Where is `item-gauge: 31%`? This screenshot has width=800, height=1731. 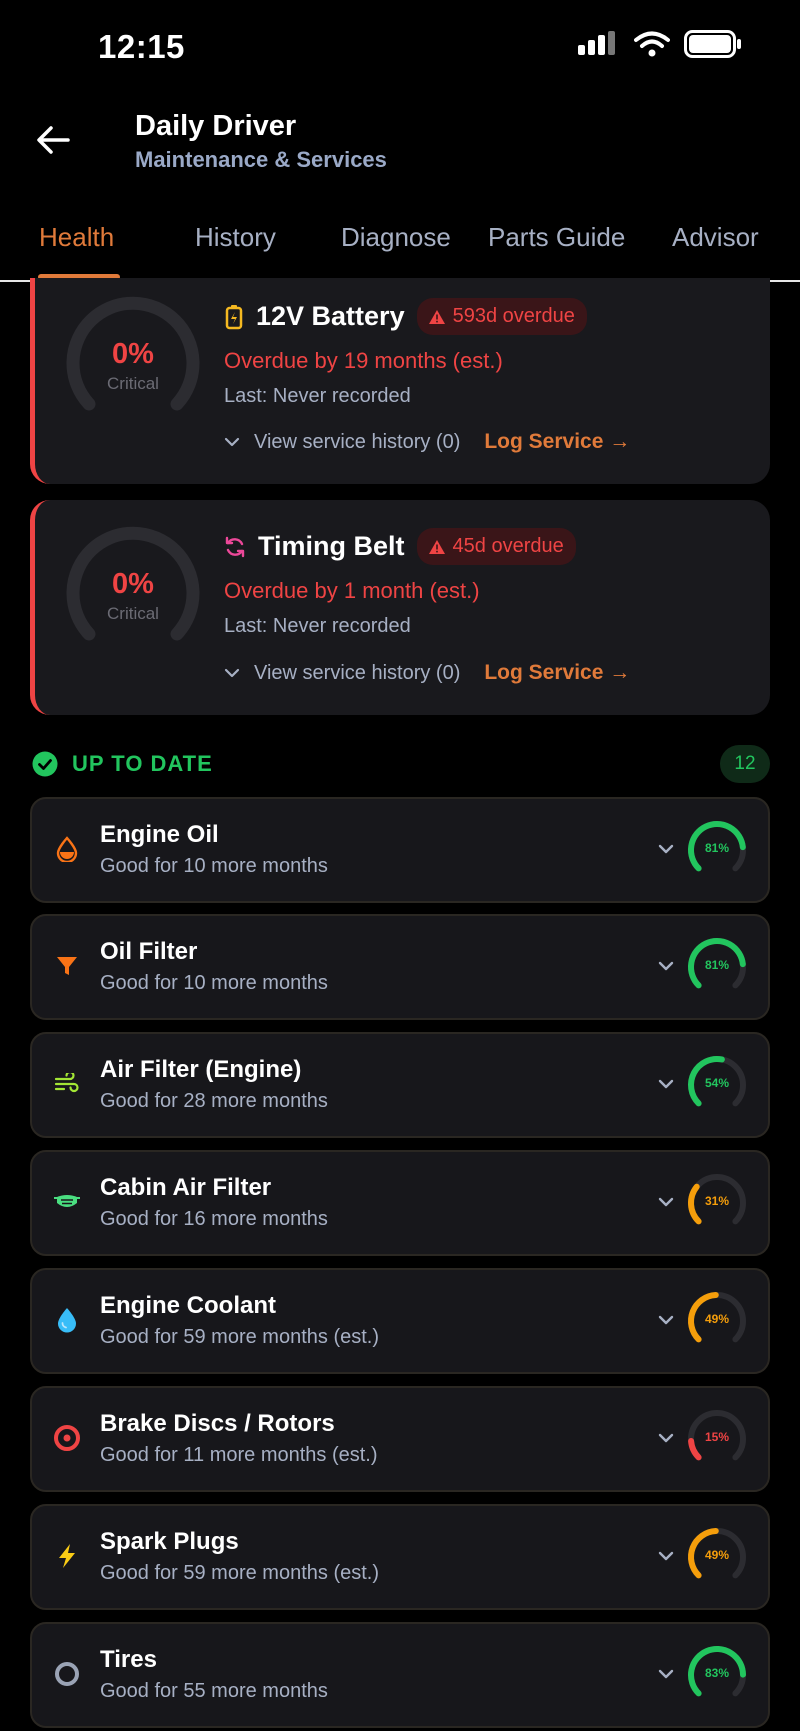
item-gauge: 31% is located at coordinates (717, 1203).